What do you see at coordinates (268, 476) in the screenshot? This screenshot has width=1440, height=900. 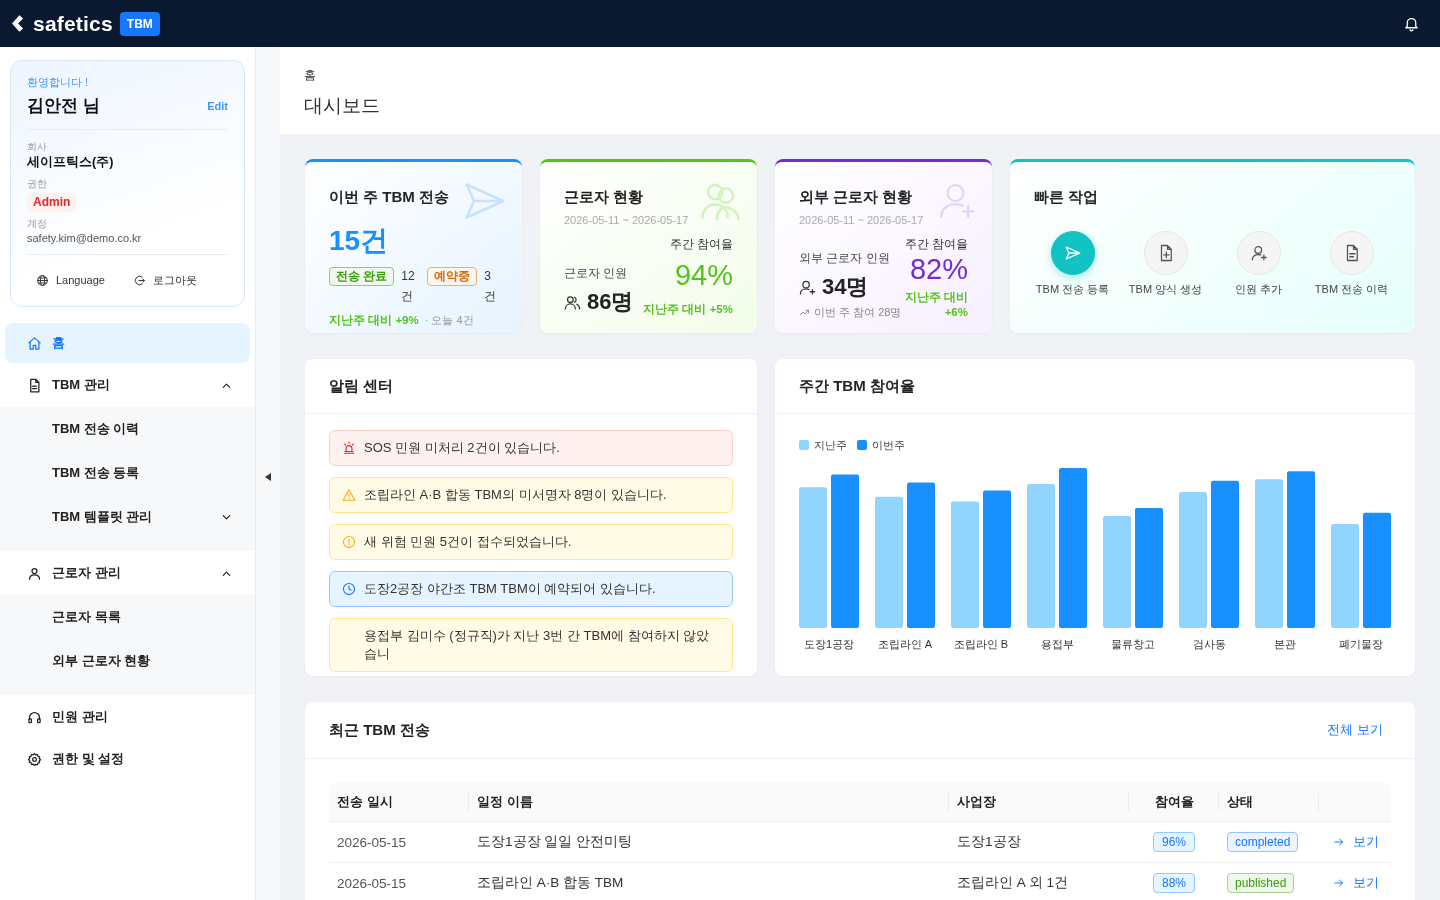 I see `caret-left-icon` at bounding box center [268, 476].